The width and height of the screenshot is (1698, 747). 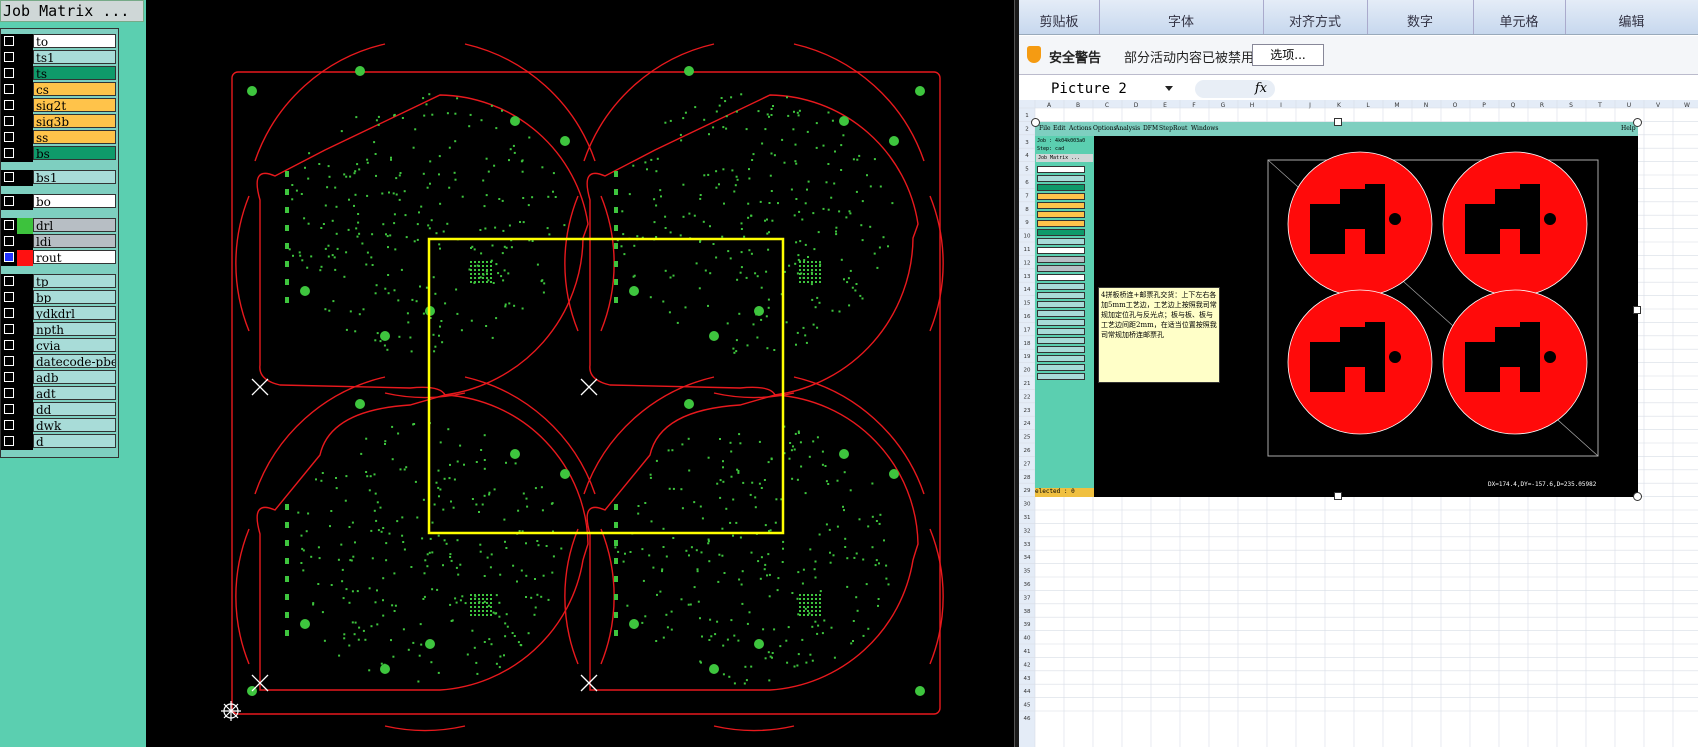 What do you see at coordinates (1027, 545) in the screenshot?
I see `row-header: 33` at bounding box center [1027, 545].